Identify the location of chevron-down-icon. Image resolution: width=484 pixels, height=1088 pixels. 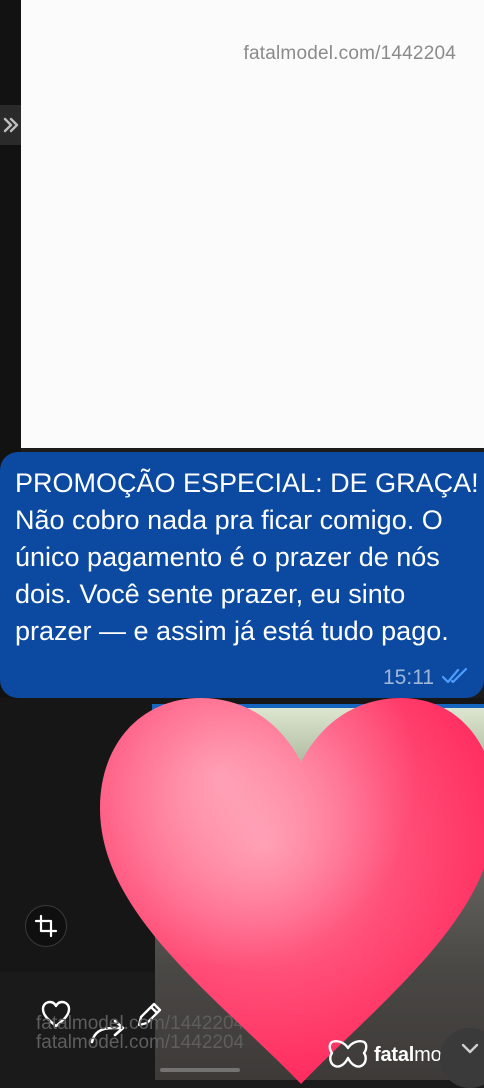
(470, 1048).